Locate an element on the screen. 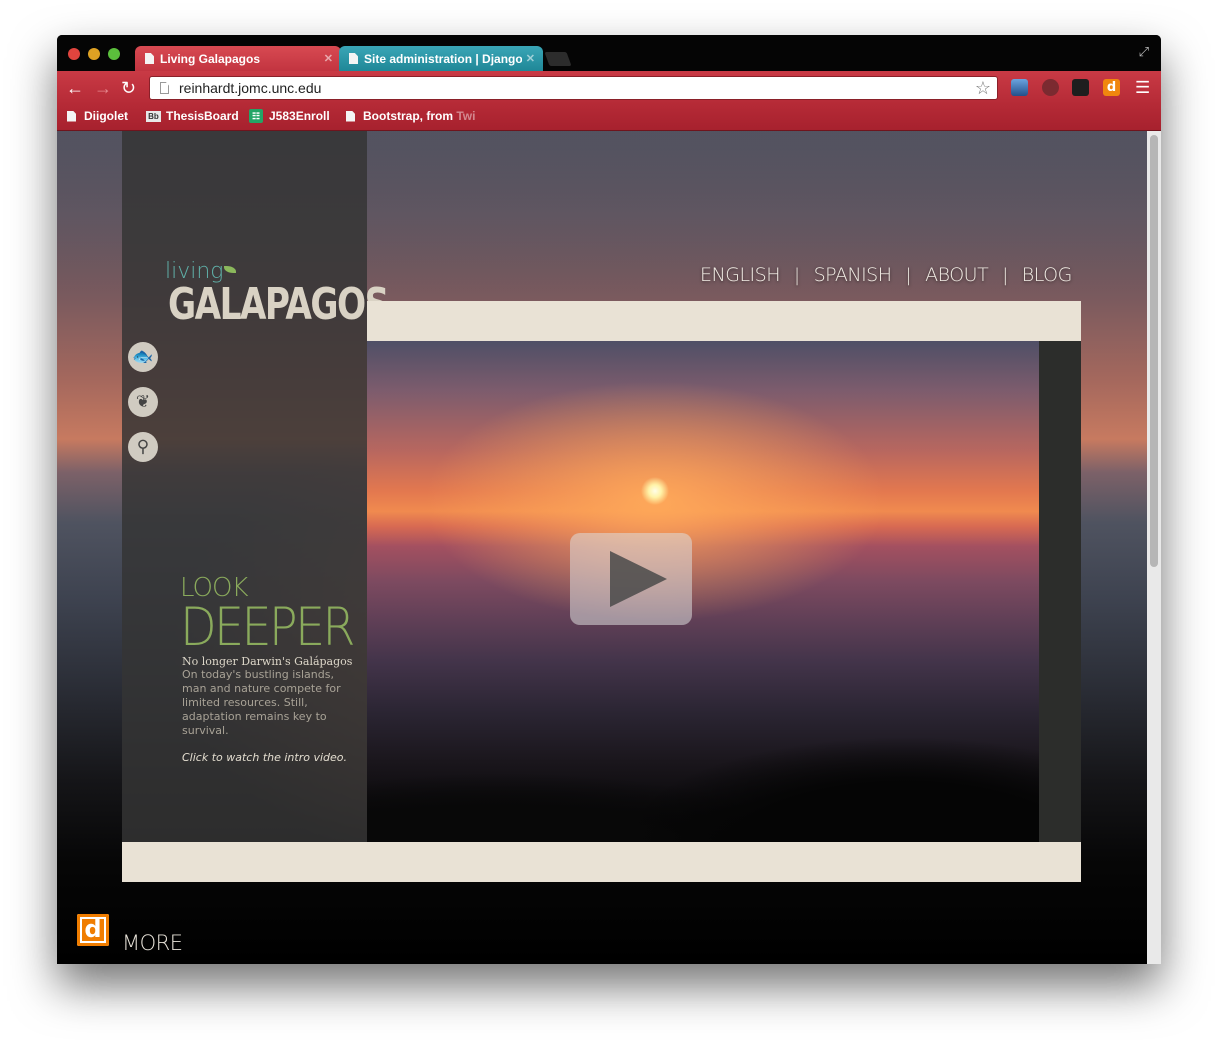 Image resolution: width=1218 pixels, height=1043 pixels. bookmark-diigolet: Diigolet is located at coordinates (97, 116).